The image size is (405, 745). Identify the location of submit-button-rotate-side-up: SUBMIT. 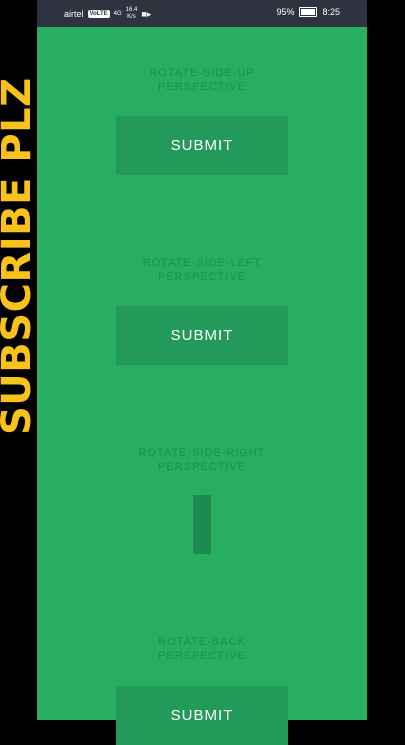
(202, 145).